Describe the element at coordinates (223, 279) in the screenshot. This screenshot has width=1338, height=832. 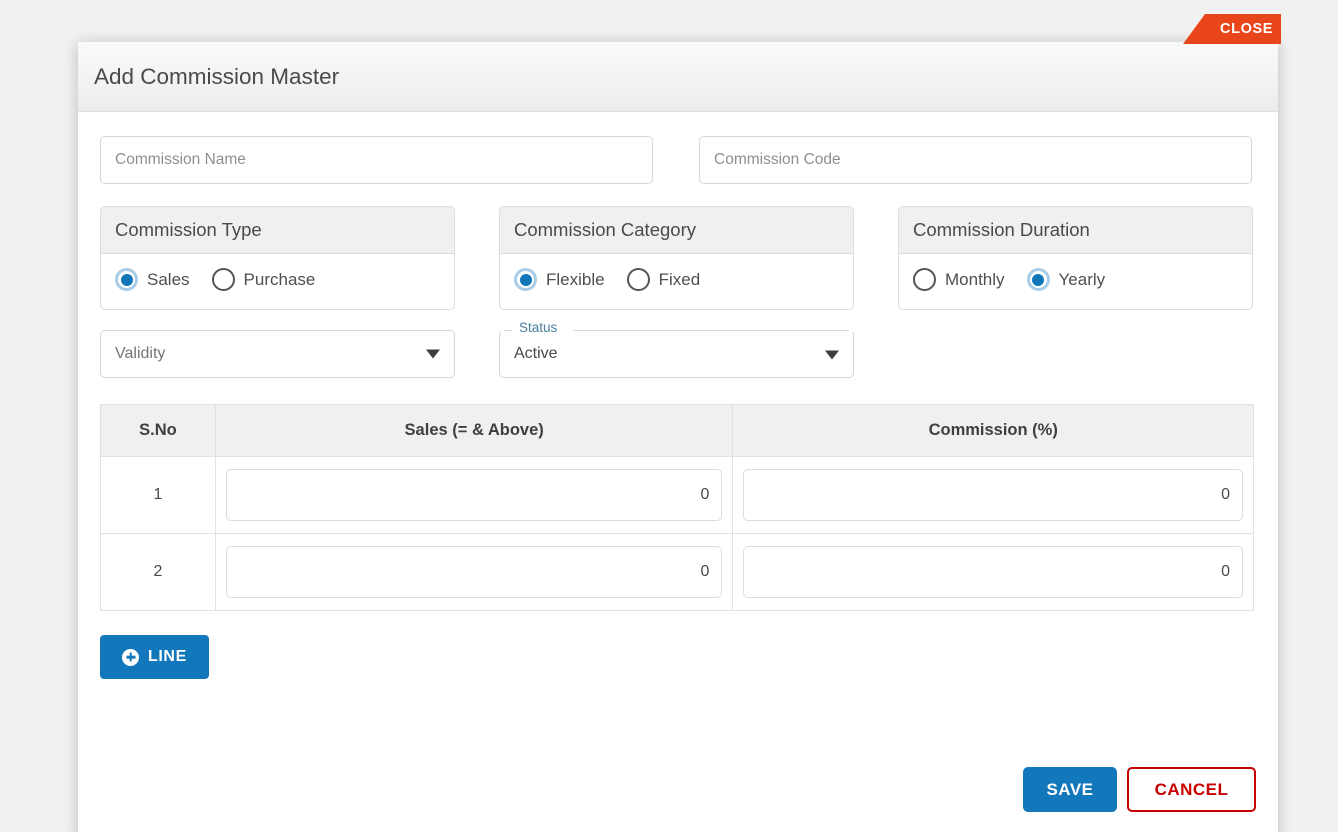
I see `radio-purchase-icon` at that location.